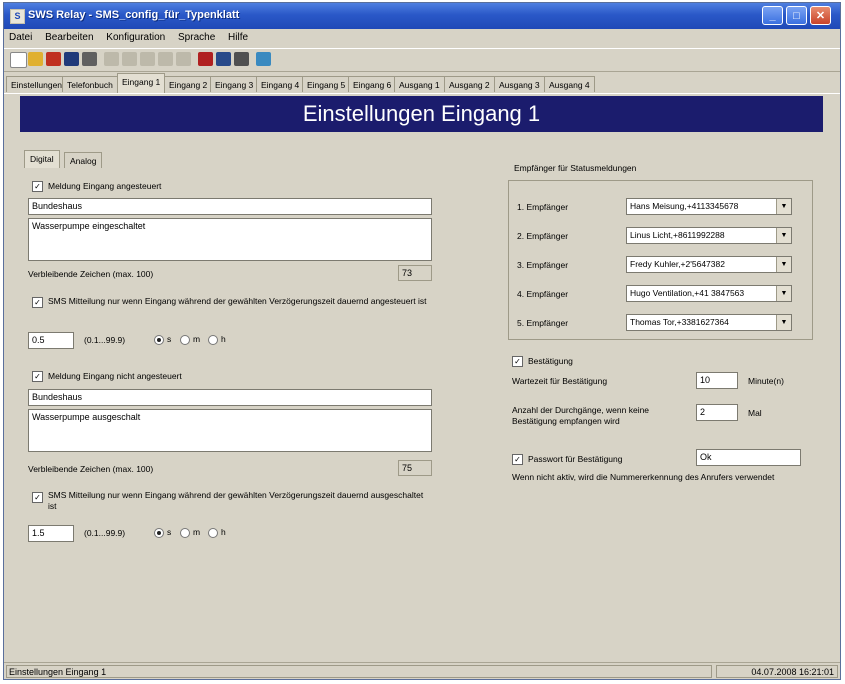  What do you see at coordinates (543, 236) in the screenshot?
I see `recipient-2-label: 2. Empfänger` at bounding box center [543, 236].